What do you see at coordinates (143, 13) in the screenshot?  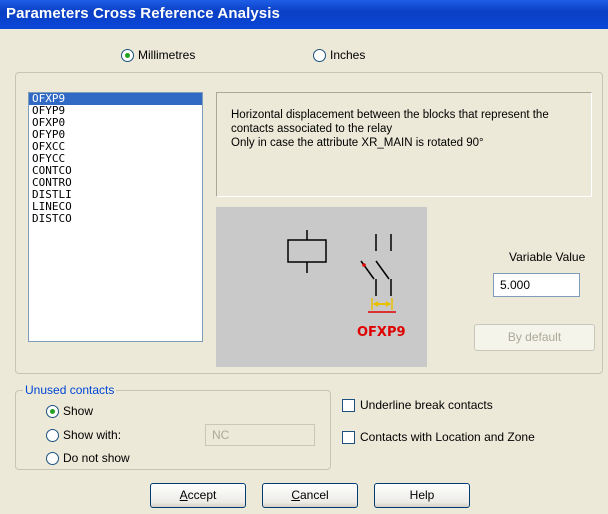 I see `window-title: Parameters Cross Reference Analysis` at bounding box center [143, 13].